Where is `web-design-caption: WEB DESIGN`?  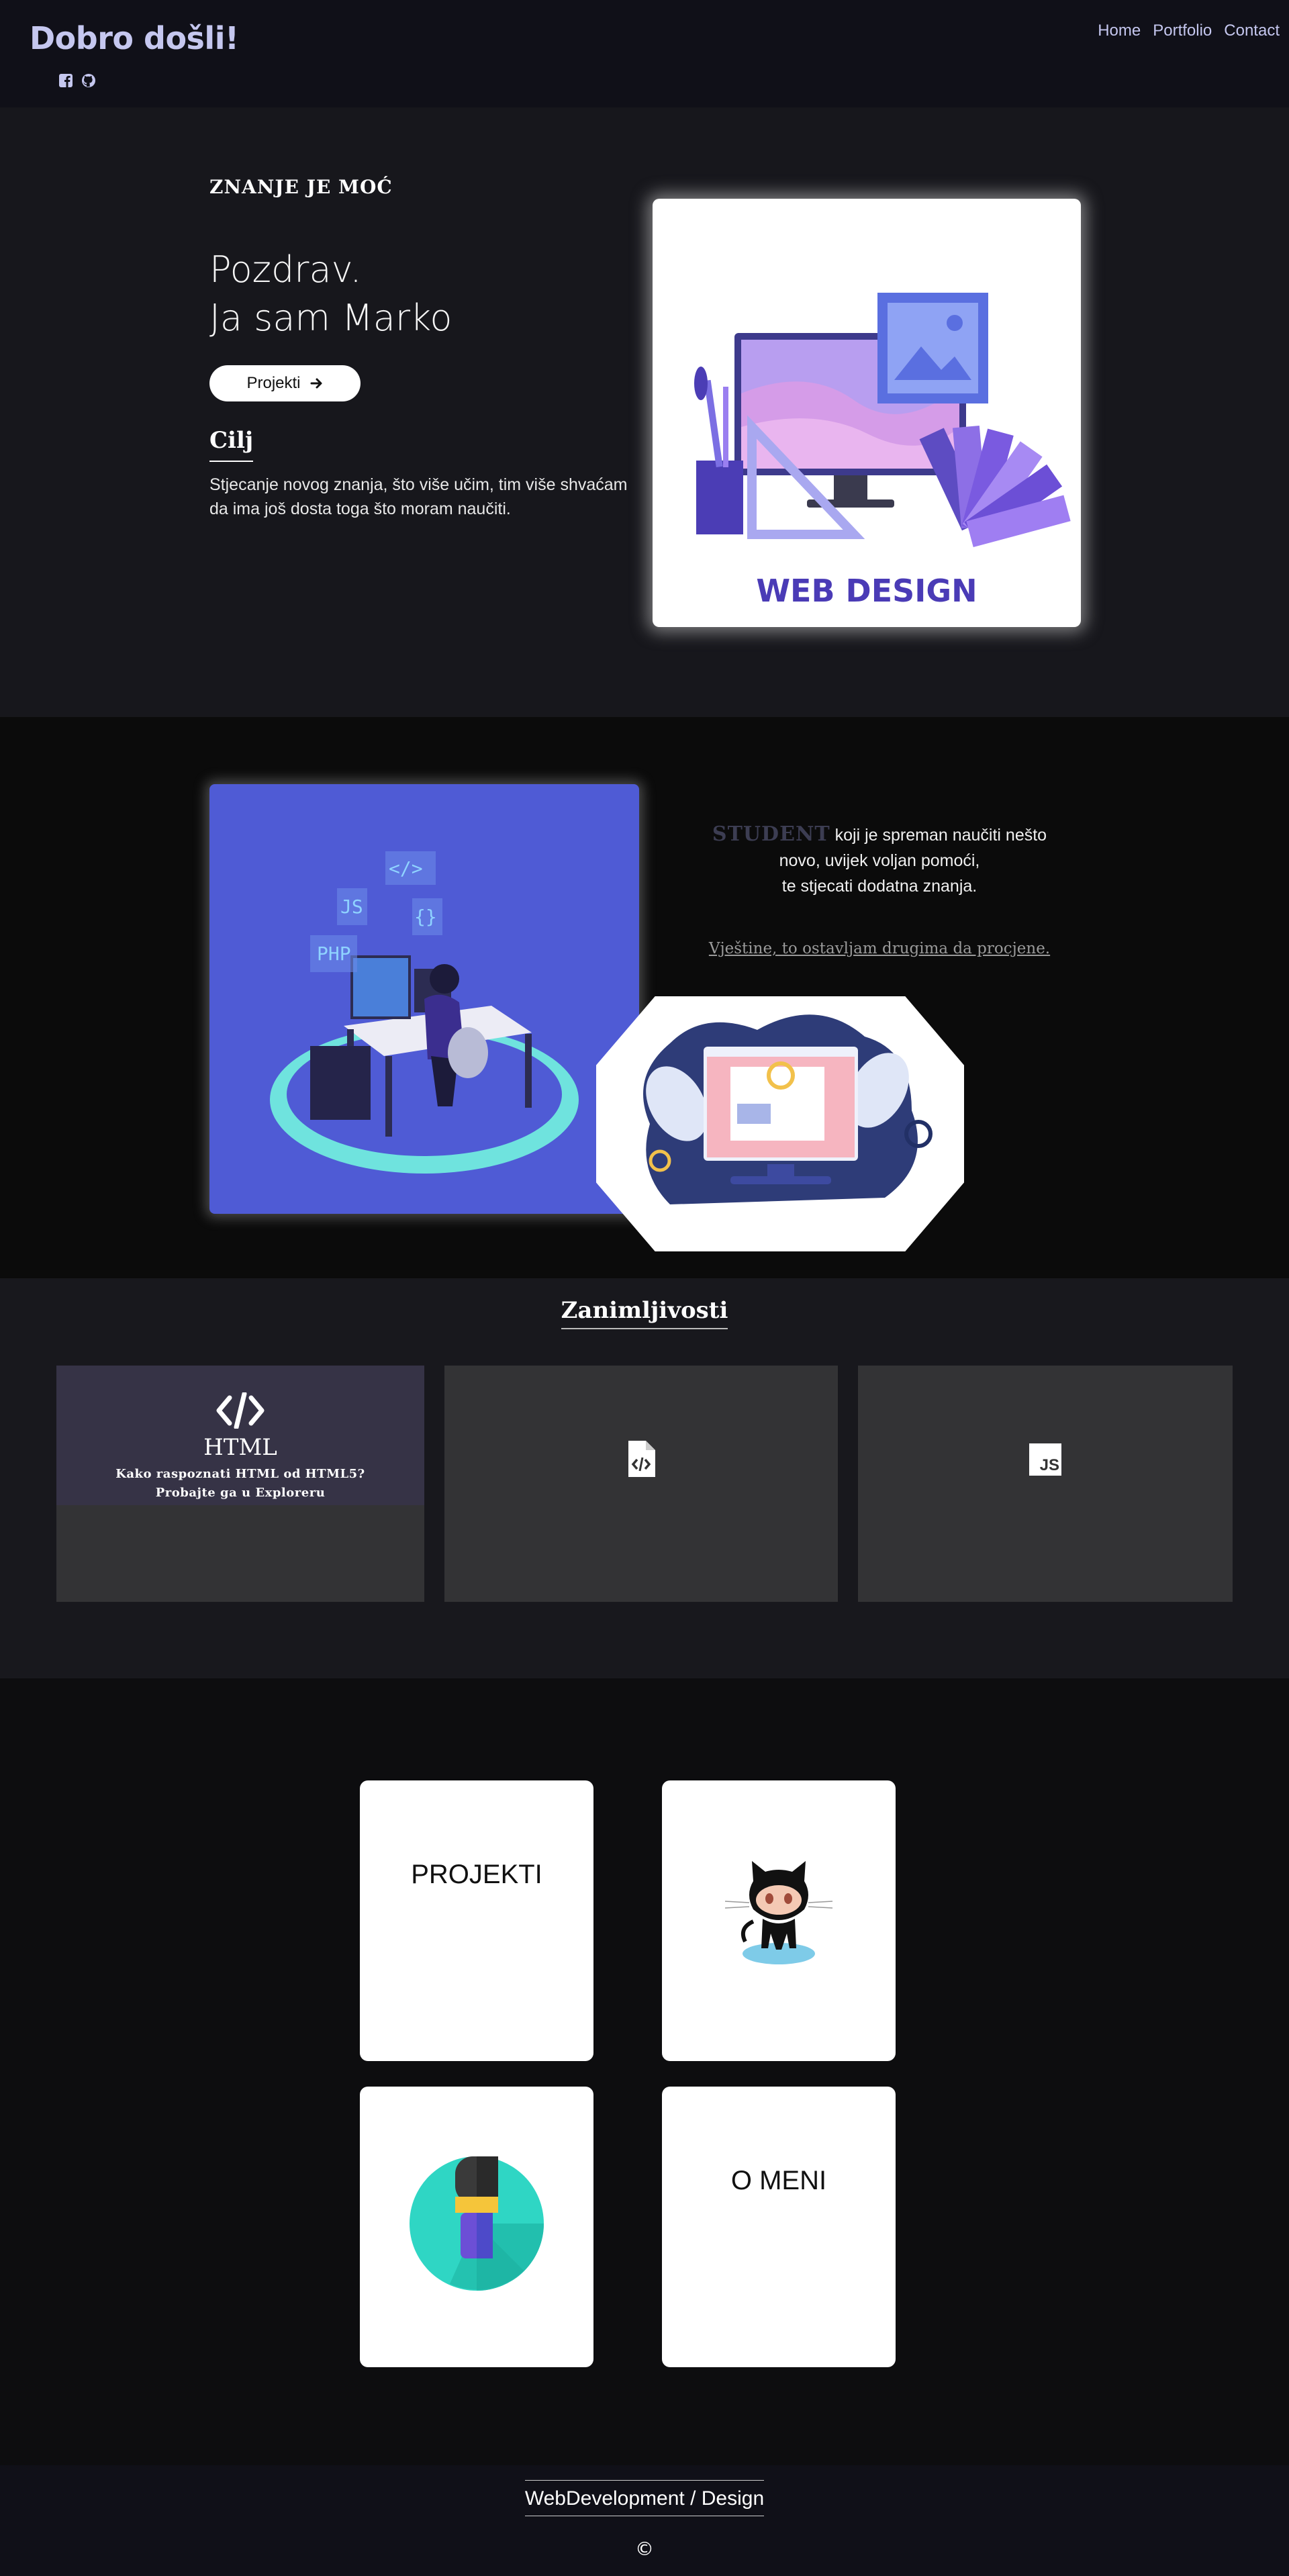
web-design-caption: WEB DESIGN is located at coordinates (866, 591).